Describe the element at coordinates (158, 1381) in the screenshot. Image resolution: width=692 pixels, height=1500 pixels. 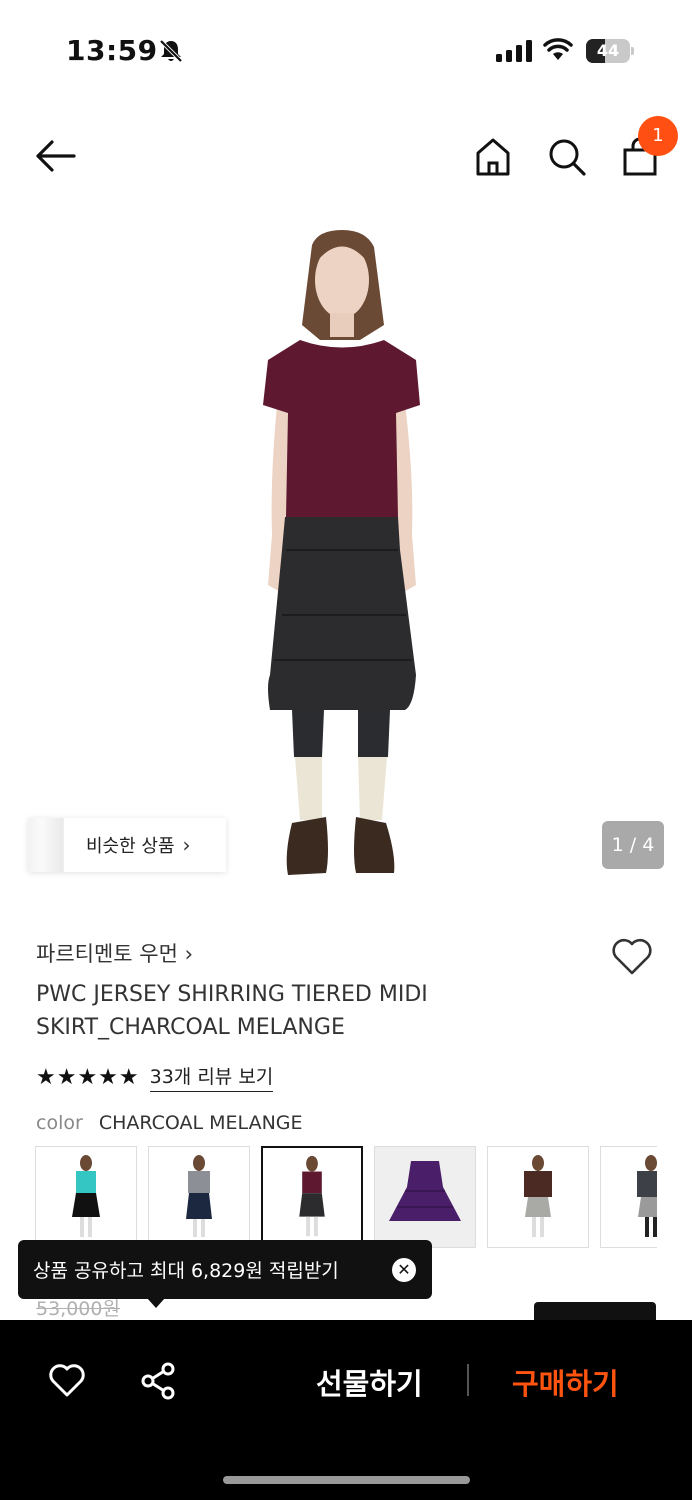
I see `share-icon` at that location.